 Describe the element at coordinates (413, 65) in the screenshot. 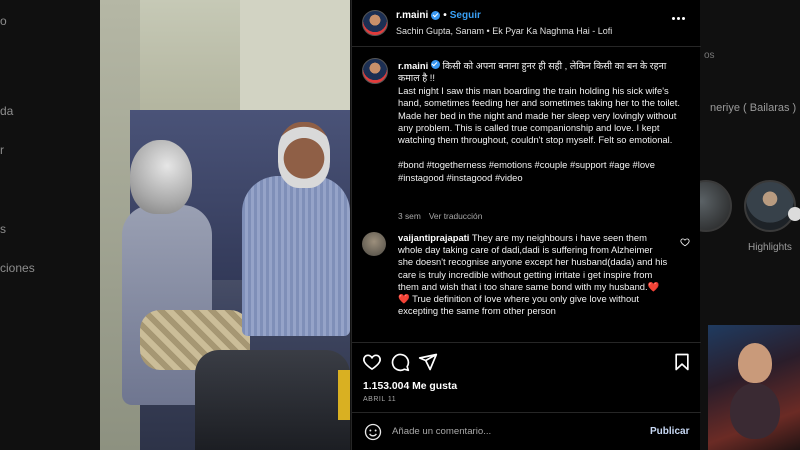

I see `caption-username: r.maini` at that location.